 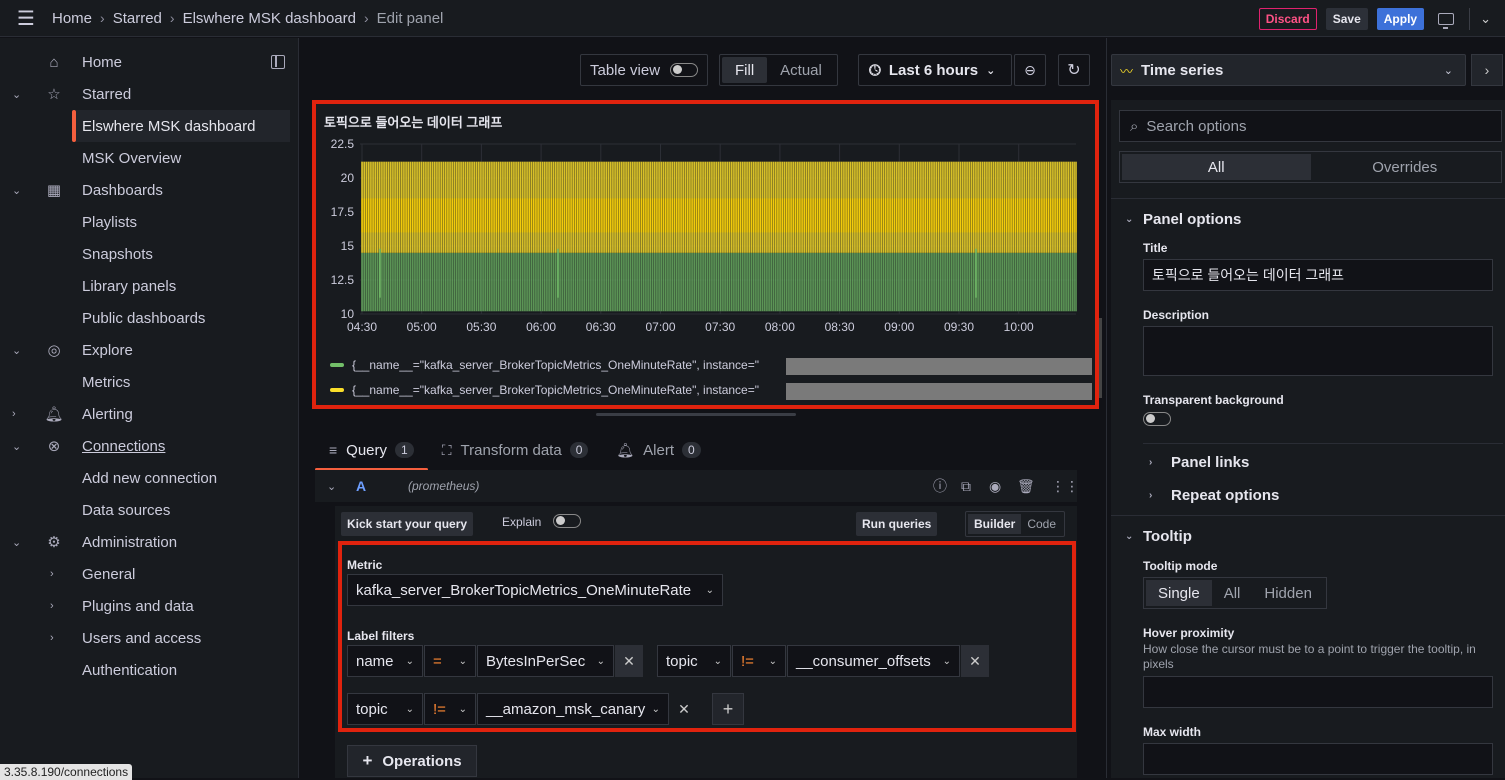 What do you see at coordinates (935, 70) in the screenshot?
I see `time-picker: 🕓︎ Last 6 hours ⌄` at bounding box center [935, 70].